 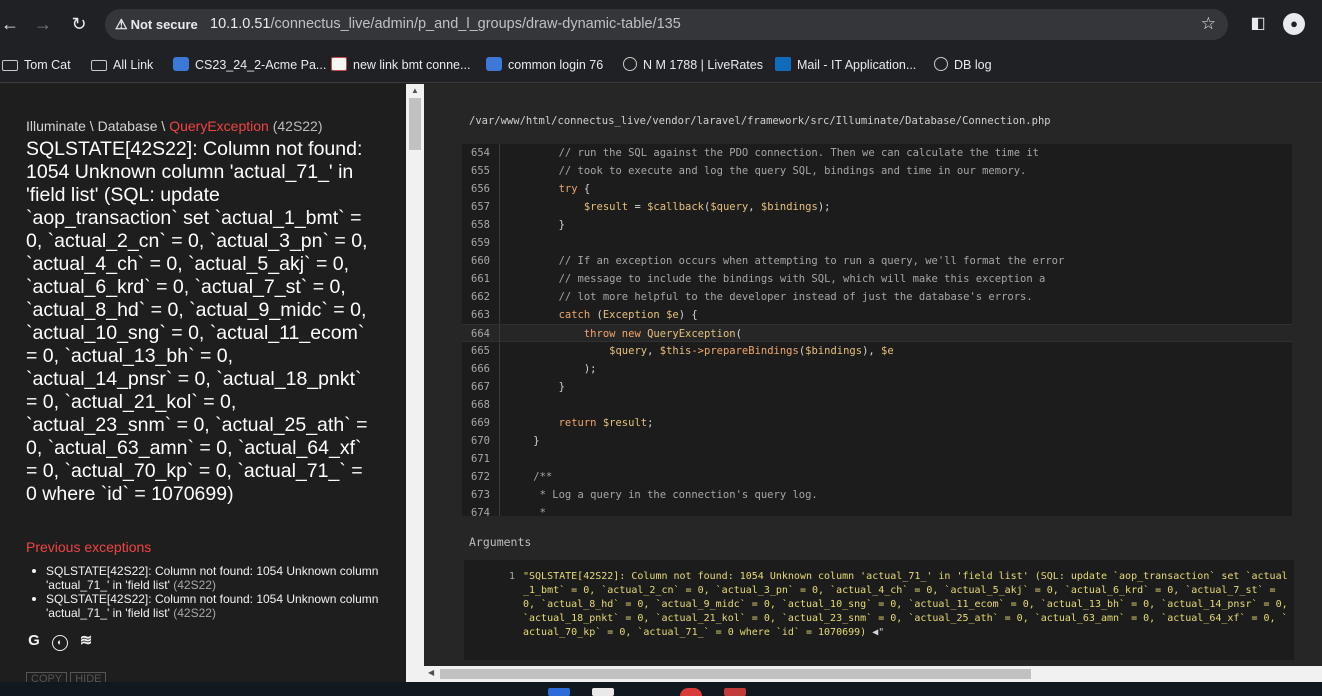 I want to click on code-line: 663 catch (Exception $e) {, so click(x=877, y=315).